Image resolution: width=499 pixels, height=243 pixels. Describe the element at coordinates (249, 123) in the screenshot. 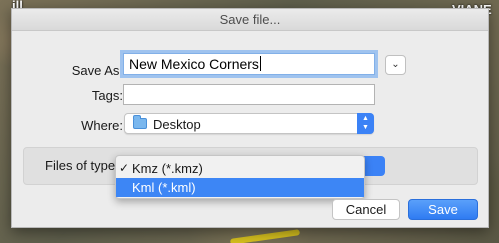

I see `where-popup-button: Desktop ▲ ▼` at that location.